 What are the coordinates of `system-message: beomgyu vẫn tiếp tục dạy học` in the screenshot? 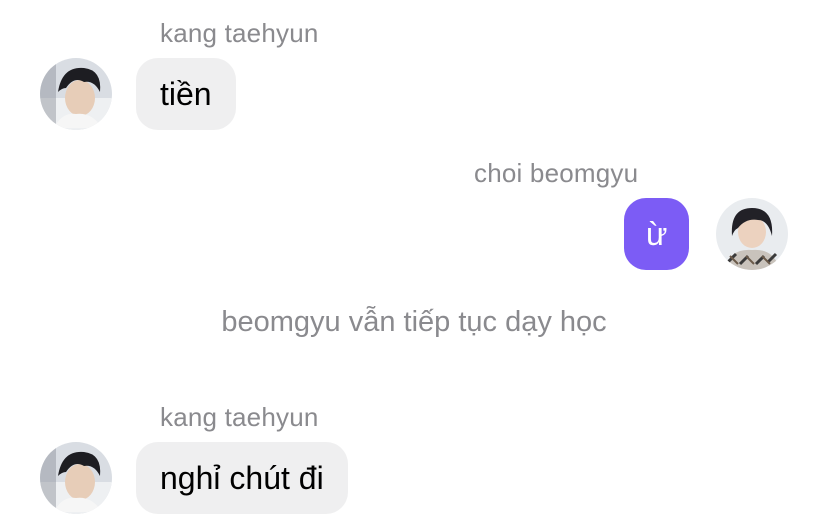 It's located at (414, 322).